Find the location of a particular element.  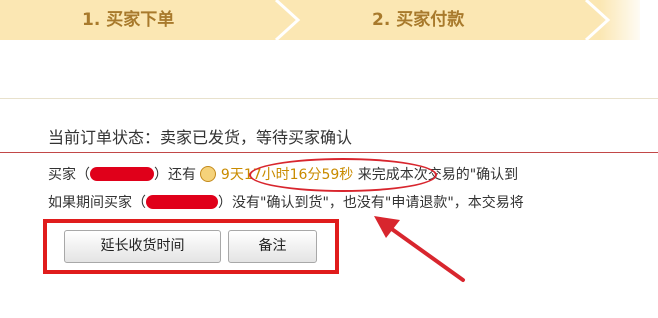

clock-icon is located at coordinates (208, 174).